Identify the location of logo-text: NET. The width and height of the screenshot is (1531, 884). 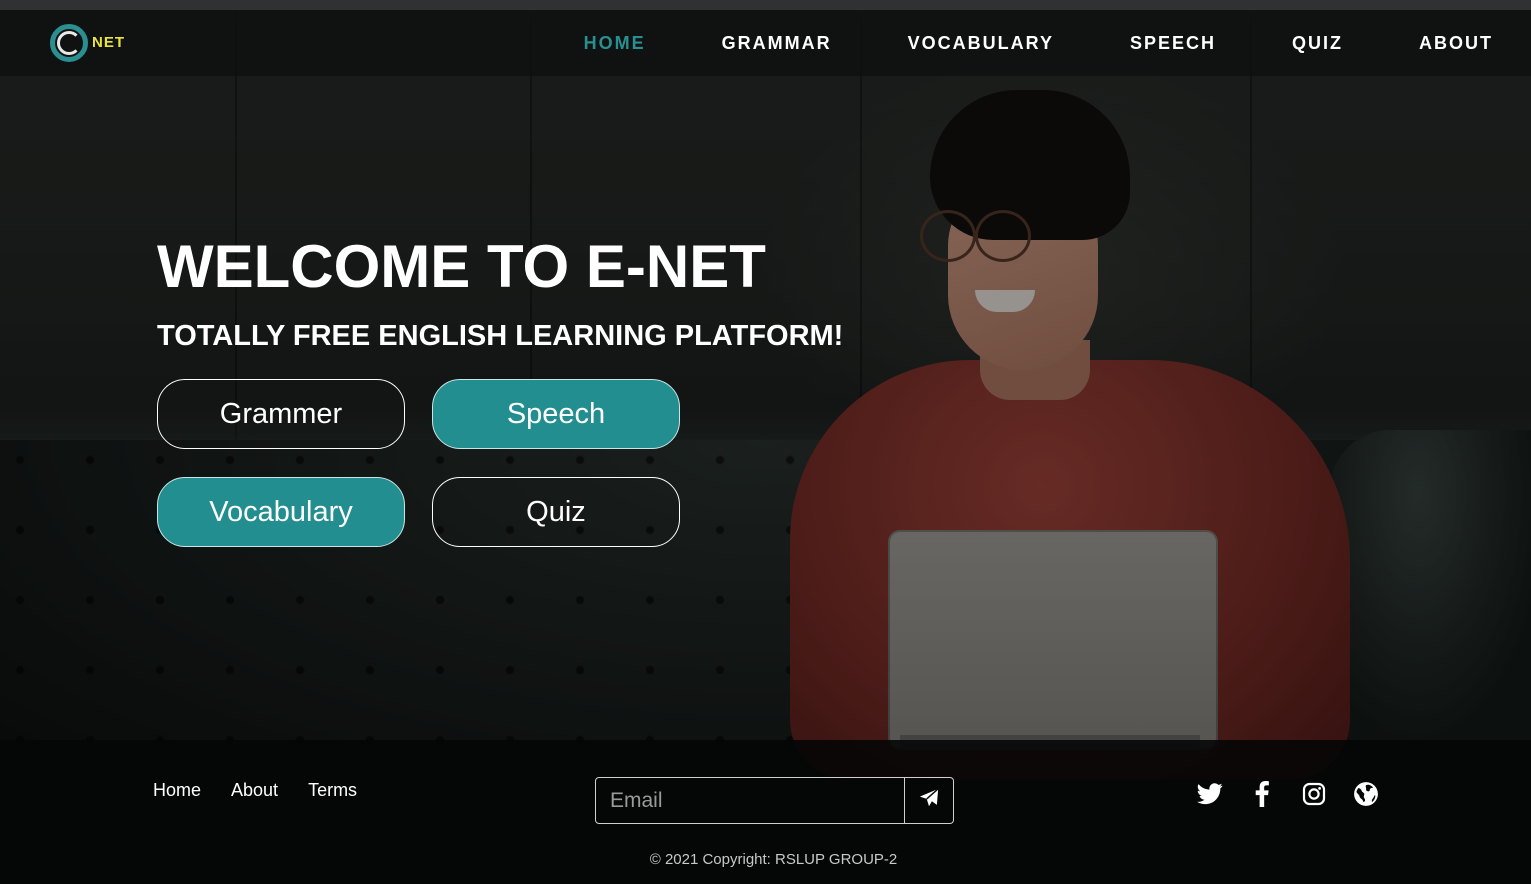
(108, 42).